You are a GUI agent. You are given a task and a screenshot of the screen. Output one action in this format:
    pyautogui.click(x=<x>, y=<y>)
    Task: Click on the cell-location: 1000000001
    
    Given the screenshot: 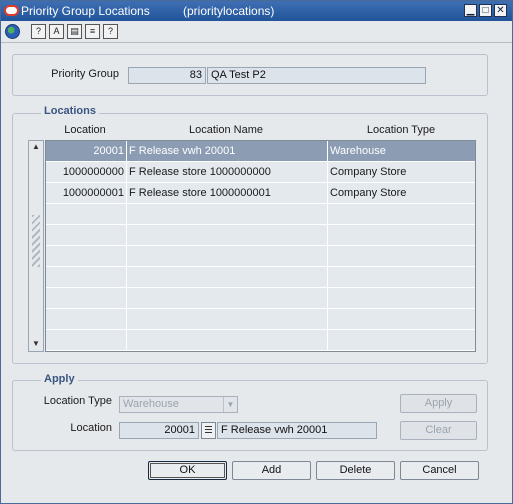 What is the action you would take?
    pyautogui.click(x=86, y=193)
    